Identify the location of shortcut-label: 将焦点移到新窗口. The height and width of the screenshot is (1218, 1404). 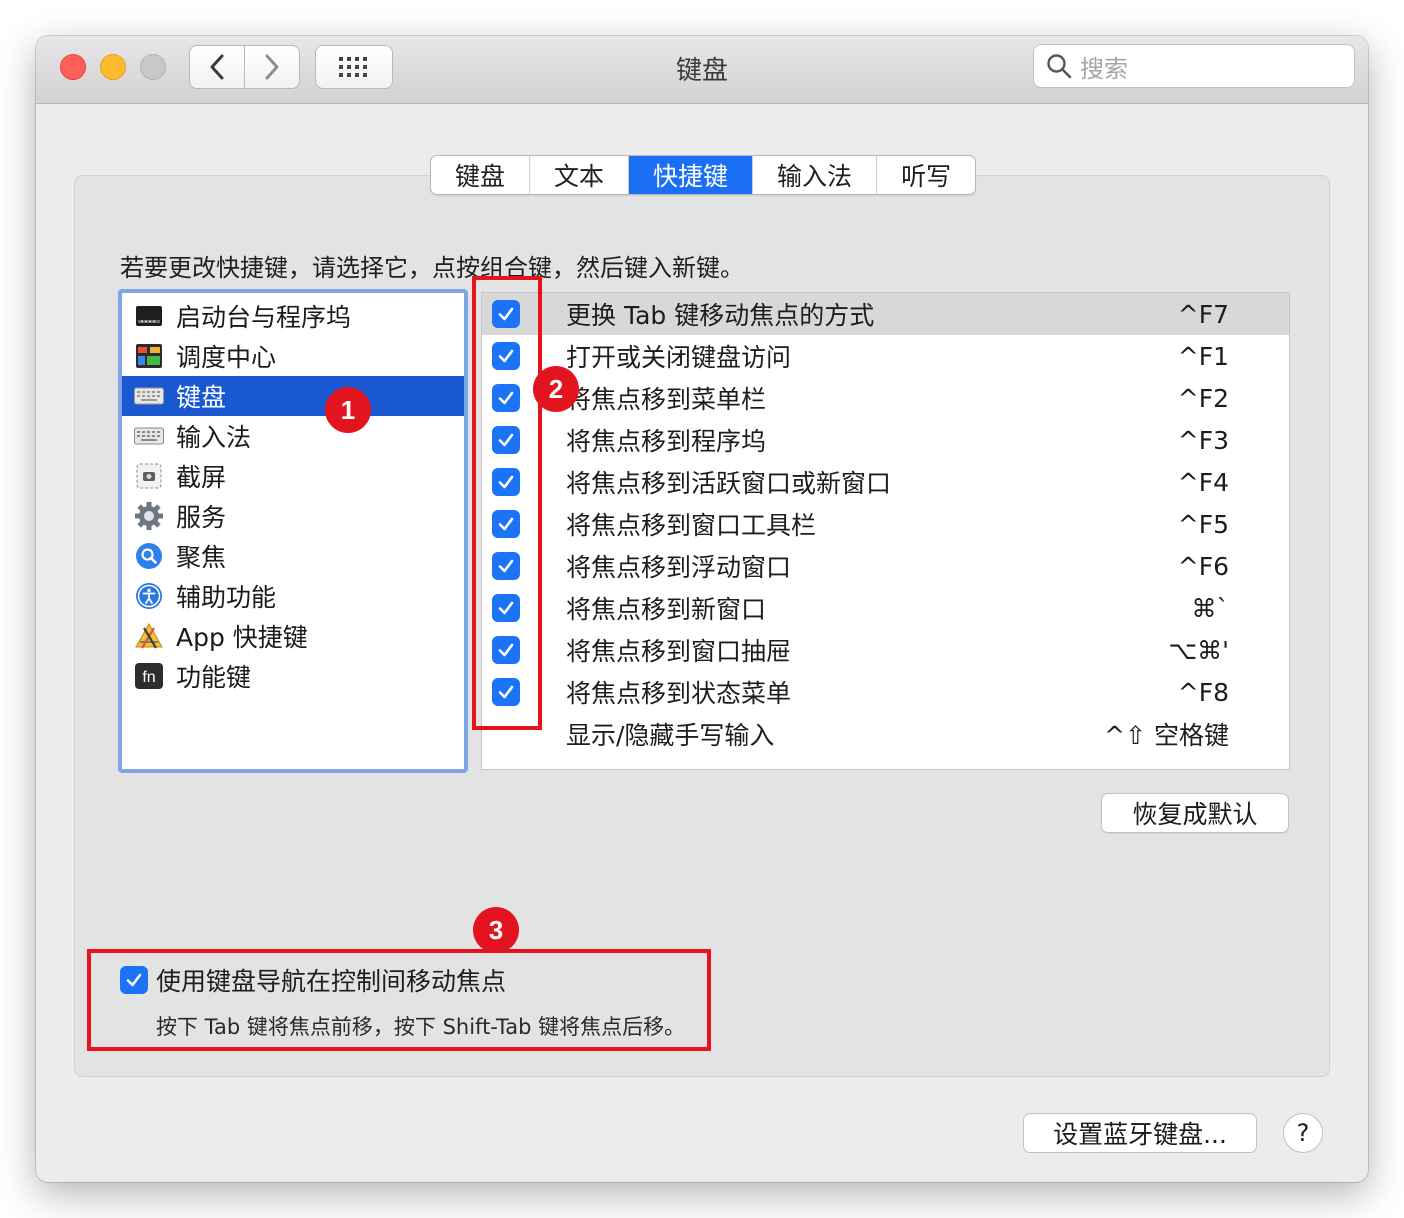
(666, 609).